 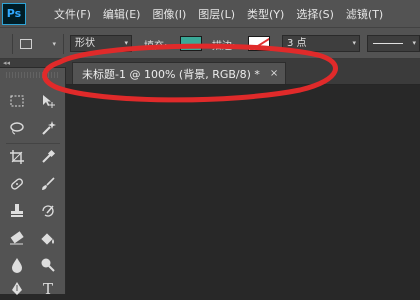 I want to click on shape-mode-select: 形状 ▾, so click(x=101, y=43).